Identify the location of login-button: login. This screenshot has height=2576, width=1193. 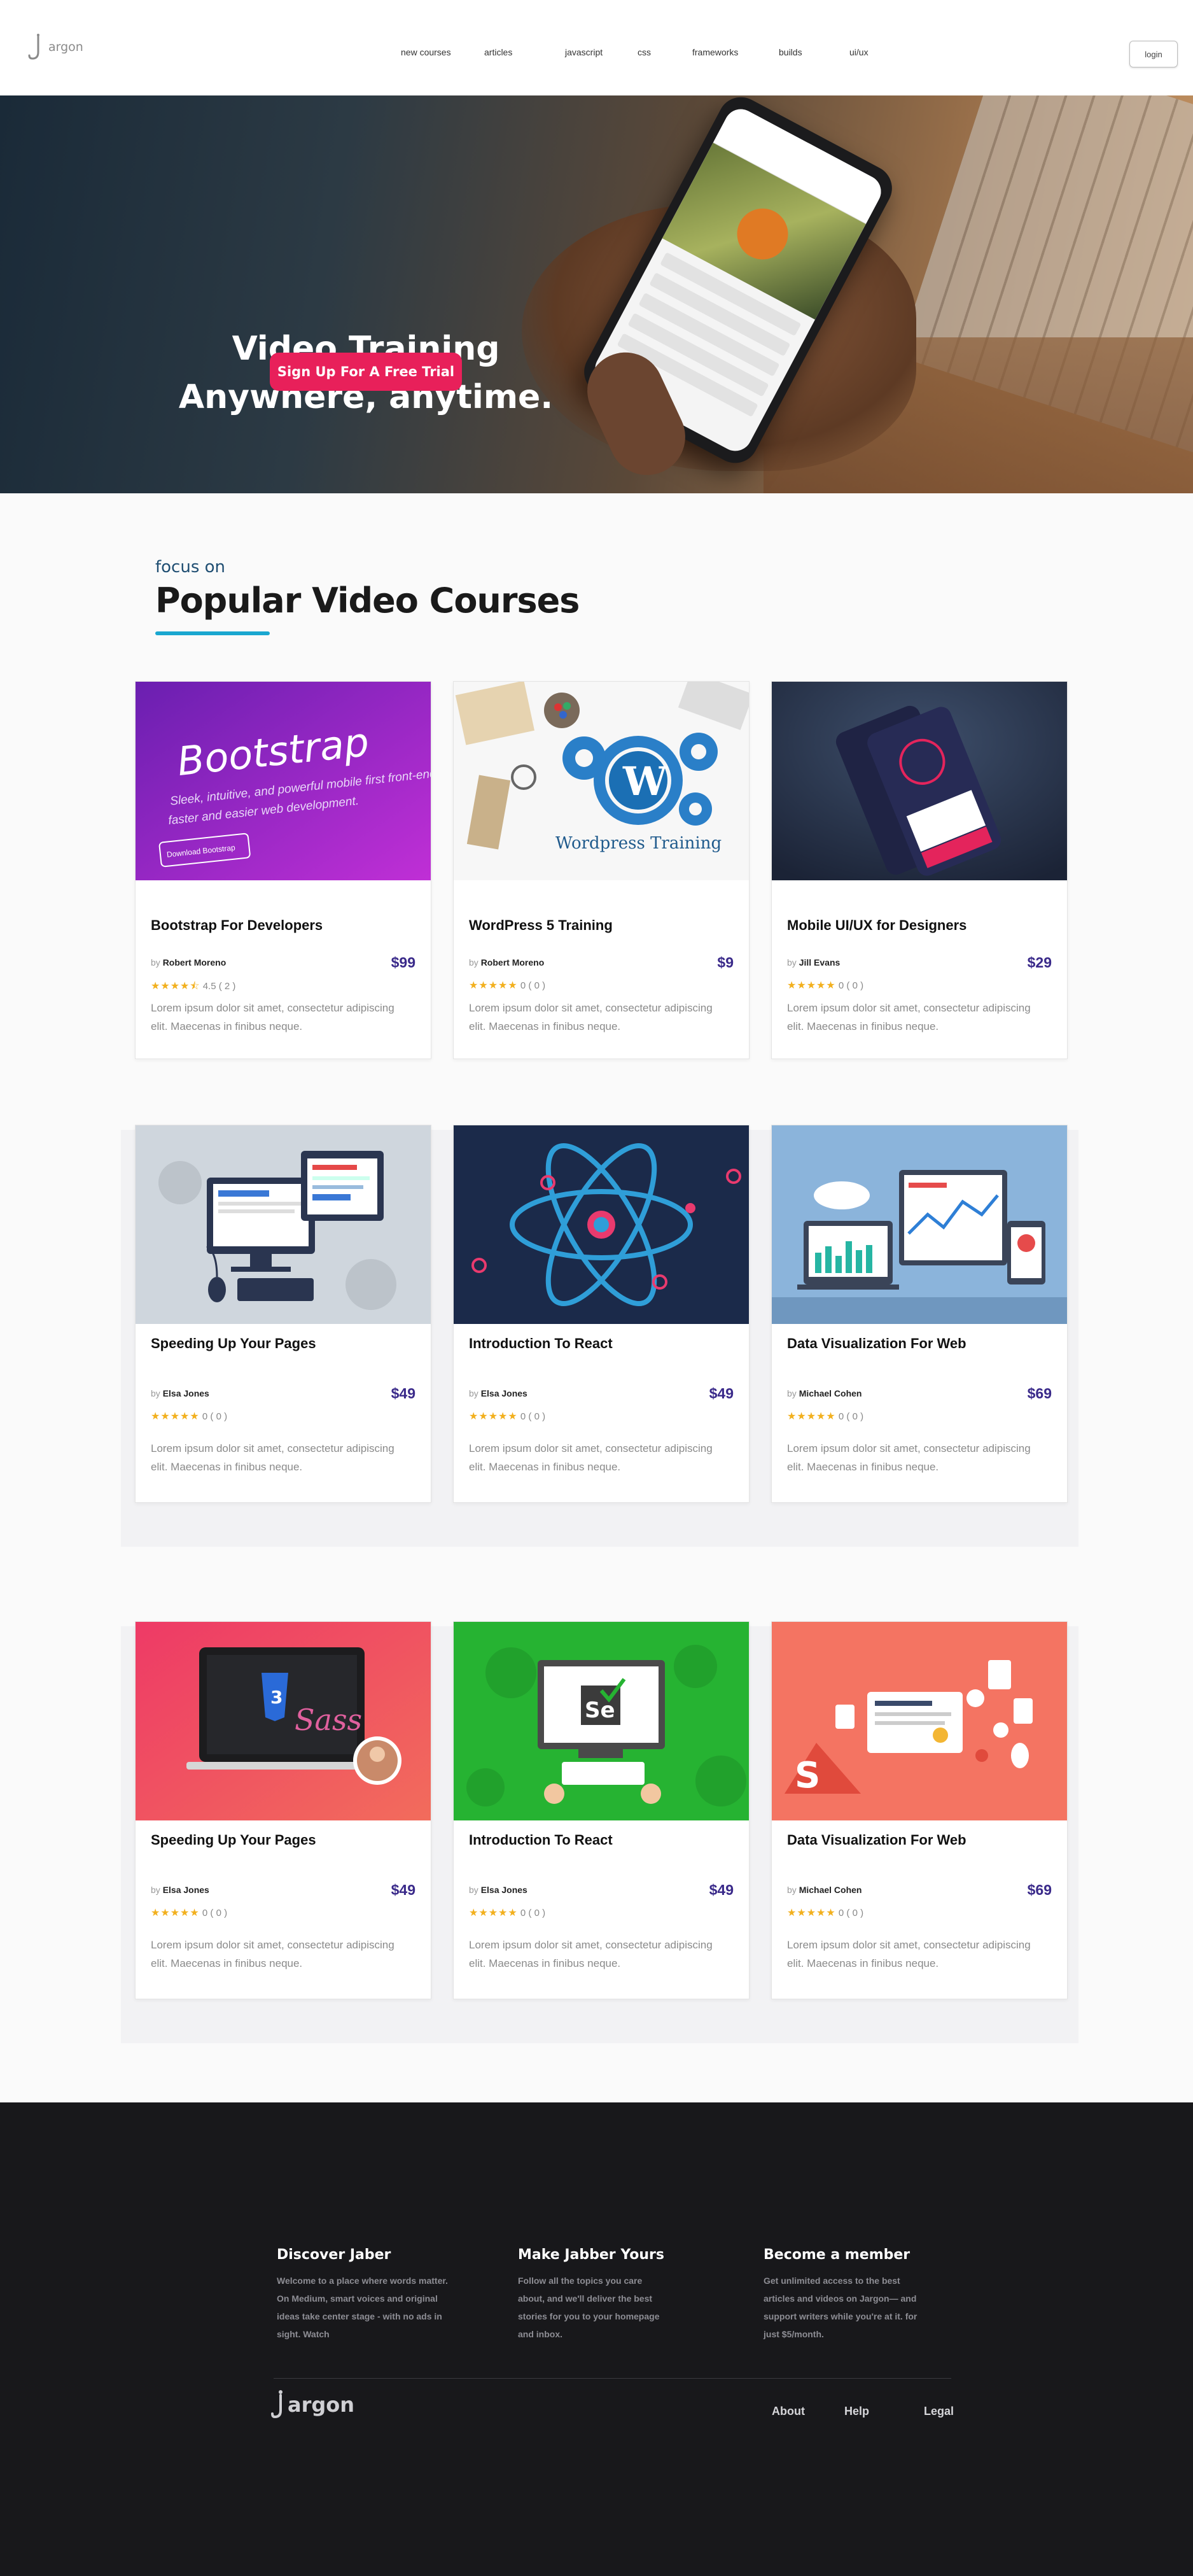
(1153, 54).